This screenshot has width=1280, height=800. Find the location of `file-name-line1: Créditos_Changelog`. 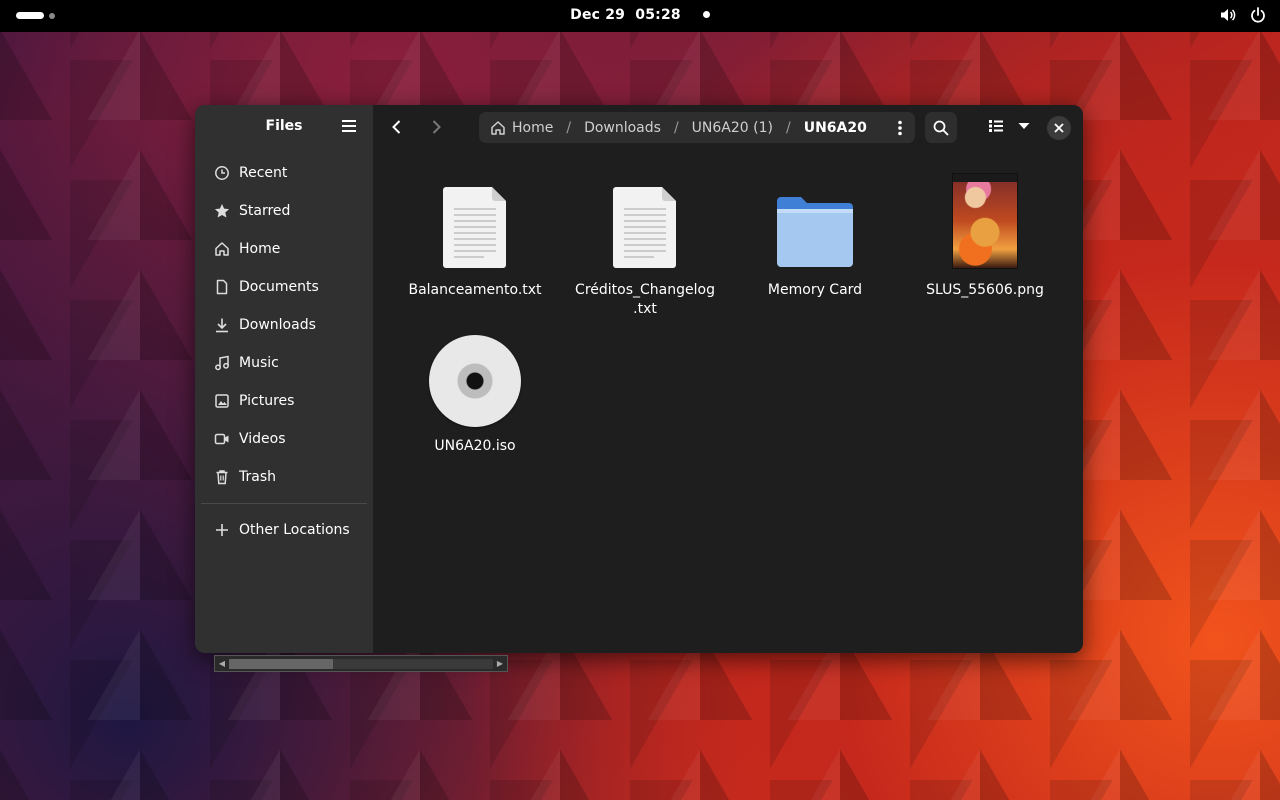

file-name-line1: Créditos_Changelog is located at coordinates (645, 290).